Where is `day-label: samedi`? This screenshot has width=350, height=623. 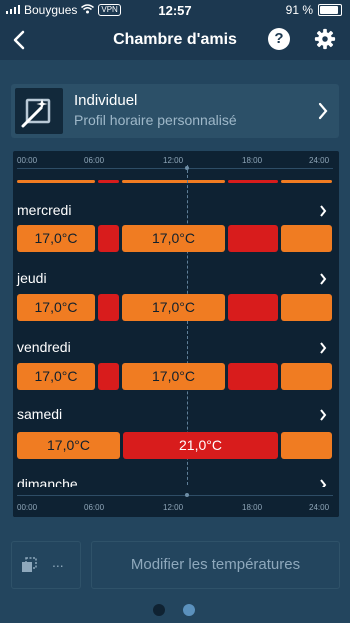
day-label: samedi is located at coordinates (39, 414).